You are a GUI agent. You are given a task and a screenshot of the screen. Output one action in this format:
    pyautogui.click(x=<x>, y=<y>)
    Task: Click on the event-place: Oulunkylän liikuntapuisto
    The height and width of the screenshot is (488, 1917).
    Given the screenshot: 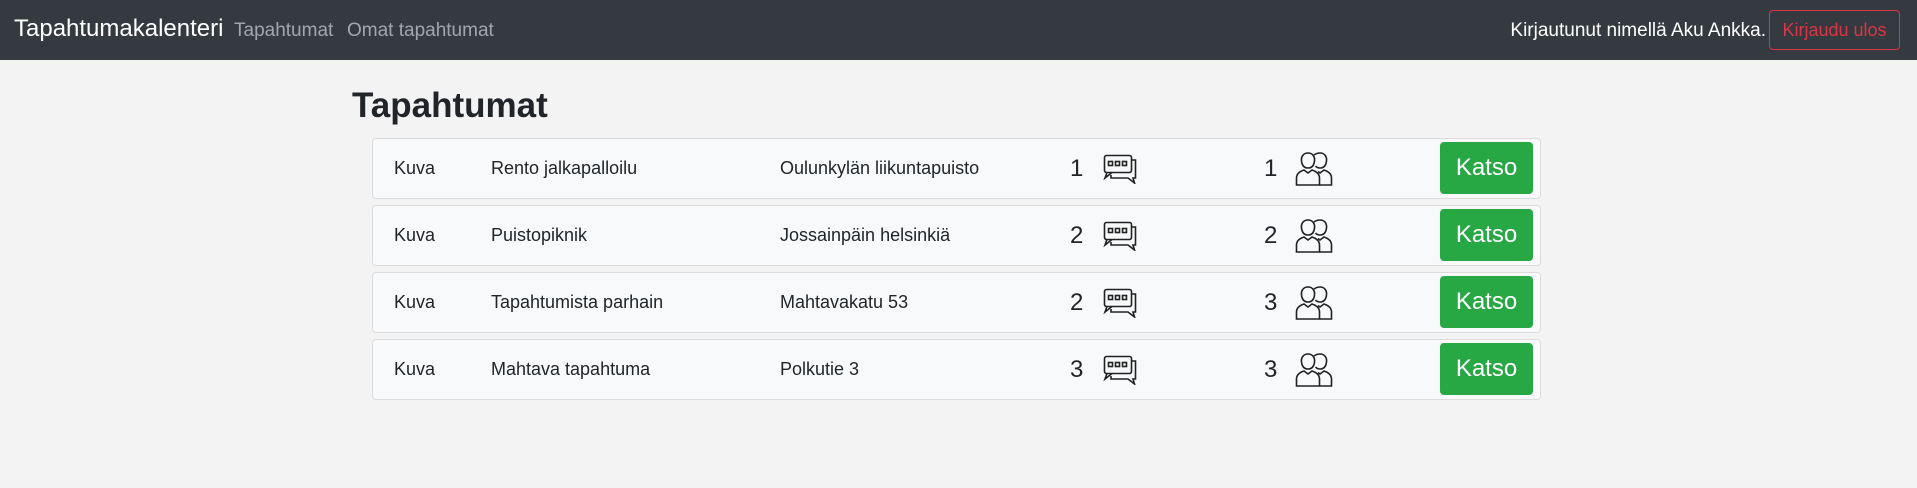 What is the action you would take?
    pyautogui.click(x=880, y=168)
    